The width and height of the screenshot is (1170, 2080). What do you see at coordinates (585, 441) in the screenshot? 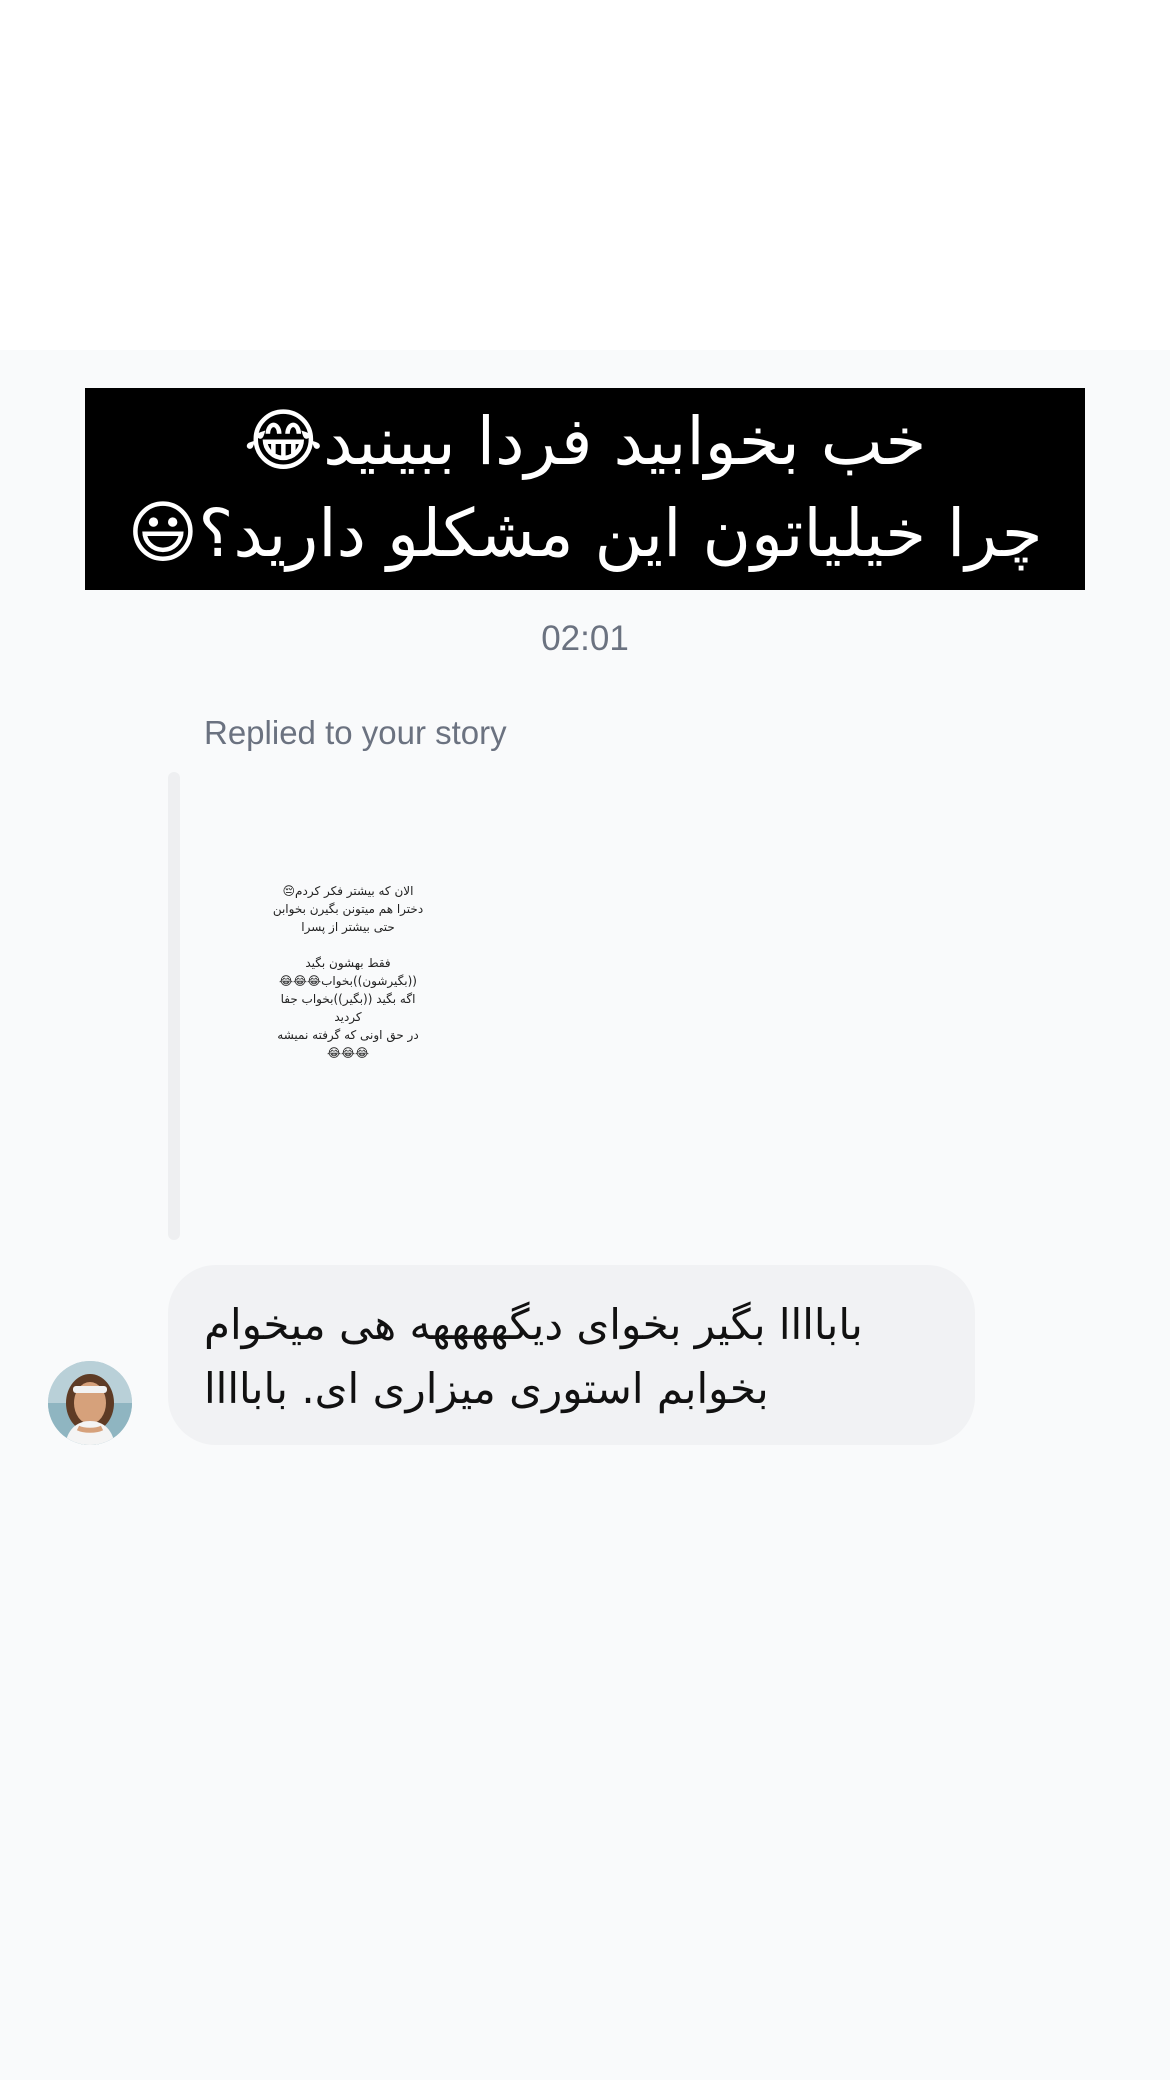
I see `story-caption-line-1: خب بخوابید فردا ببینید😂` at bounding box center [585, 441].